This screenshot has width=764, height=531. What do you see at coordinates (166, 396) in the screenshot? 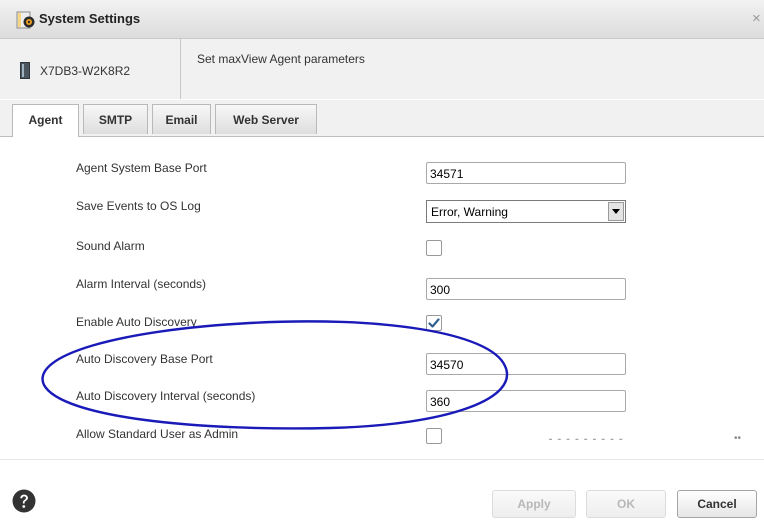
I see `discovery-interval-label: Auto Discovery Interval (seconds)` at bounding box center [166, 396].